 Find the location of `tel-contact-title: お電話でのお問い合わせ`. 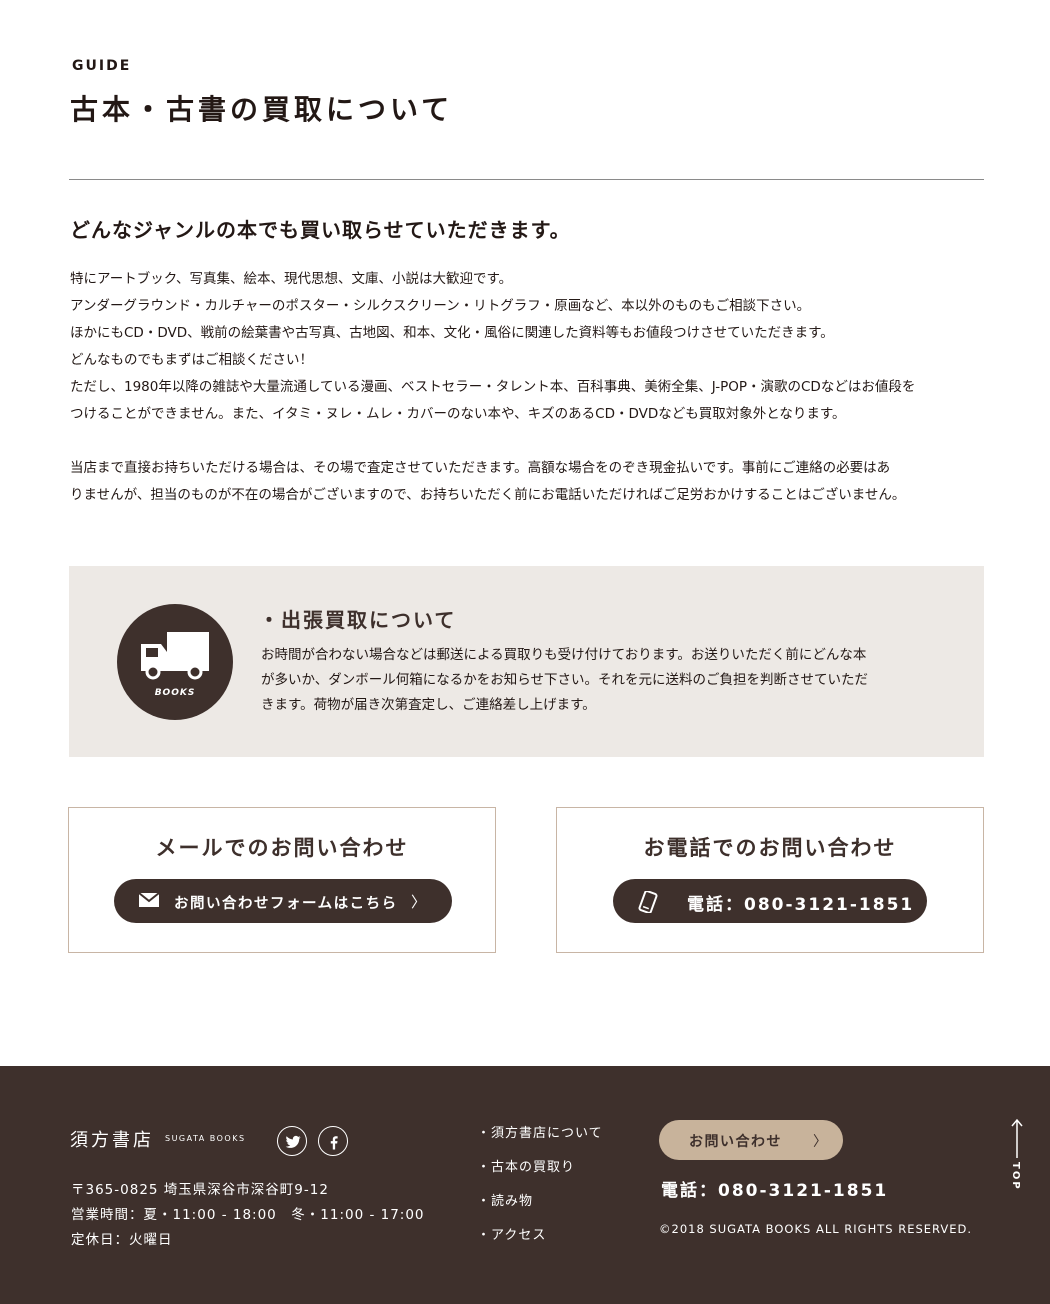

tel-contact-title: お電話でのお問い合わせ is located at coordinates (770, 848).